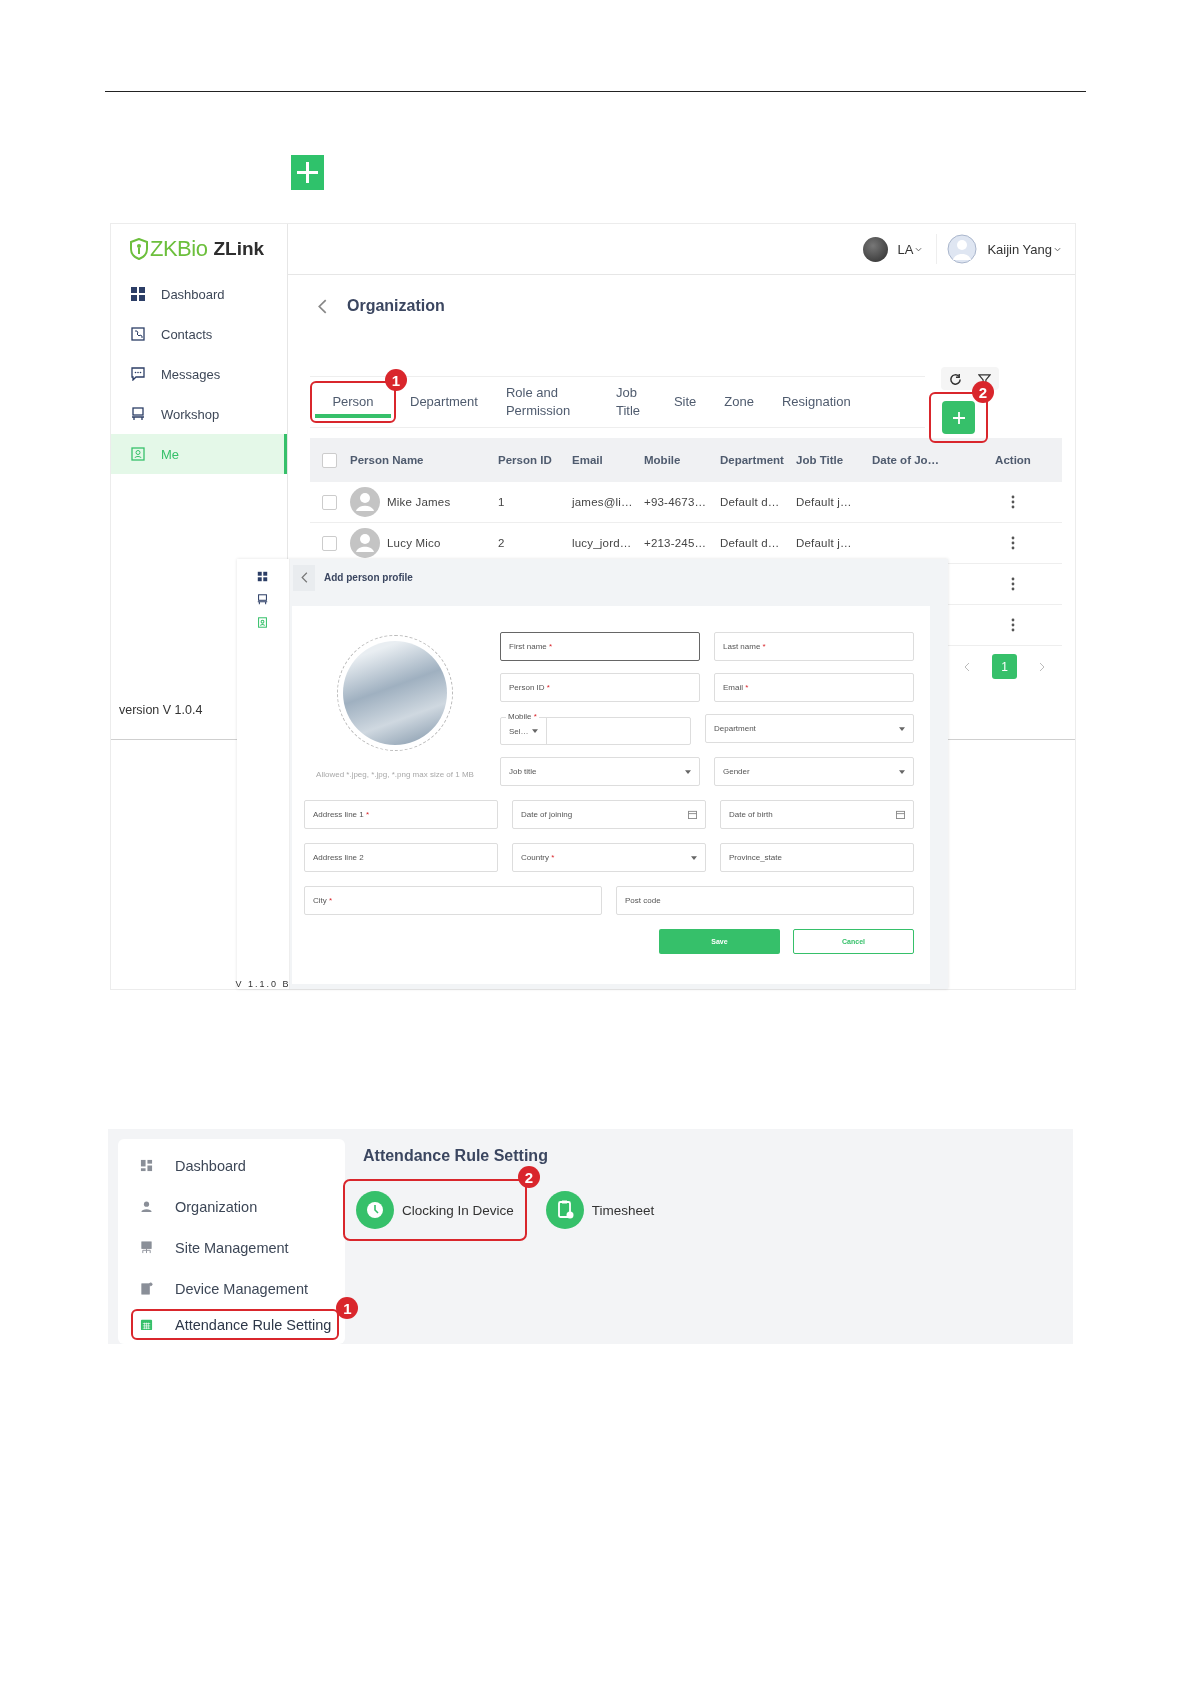 This screenshot has width=1191, height=1684. What do you see at coordinates (910, 249) in the screenshot?
I see `language-selector: LA` at bounding box center [910, 249].